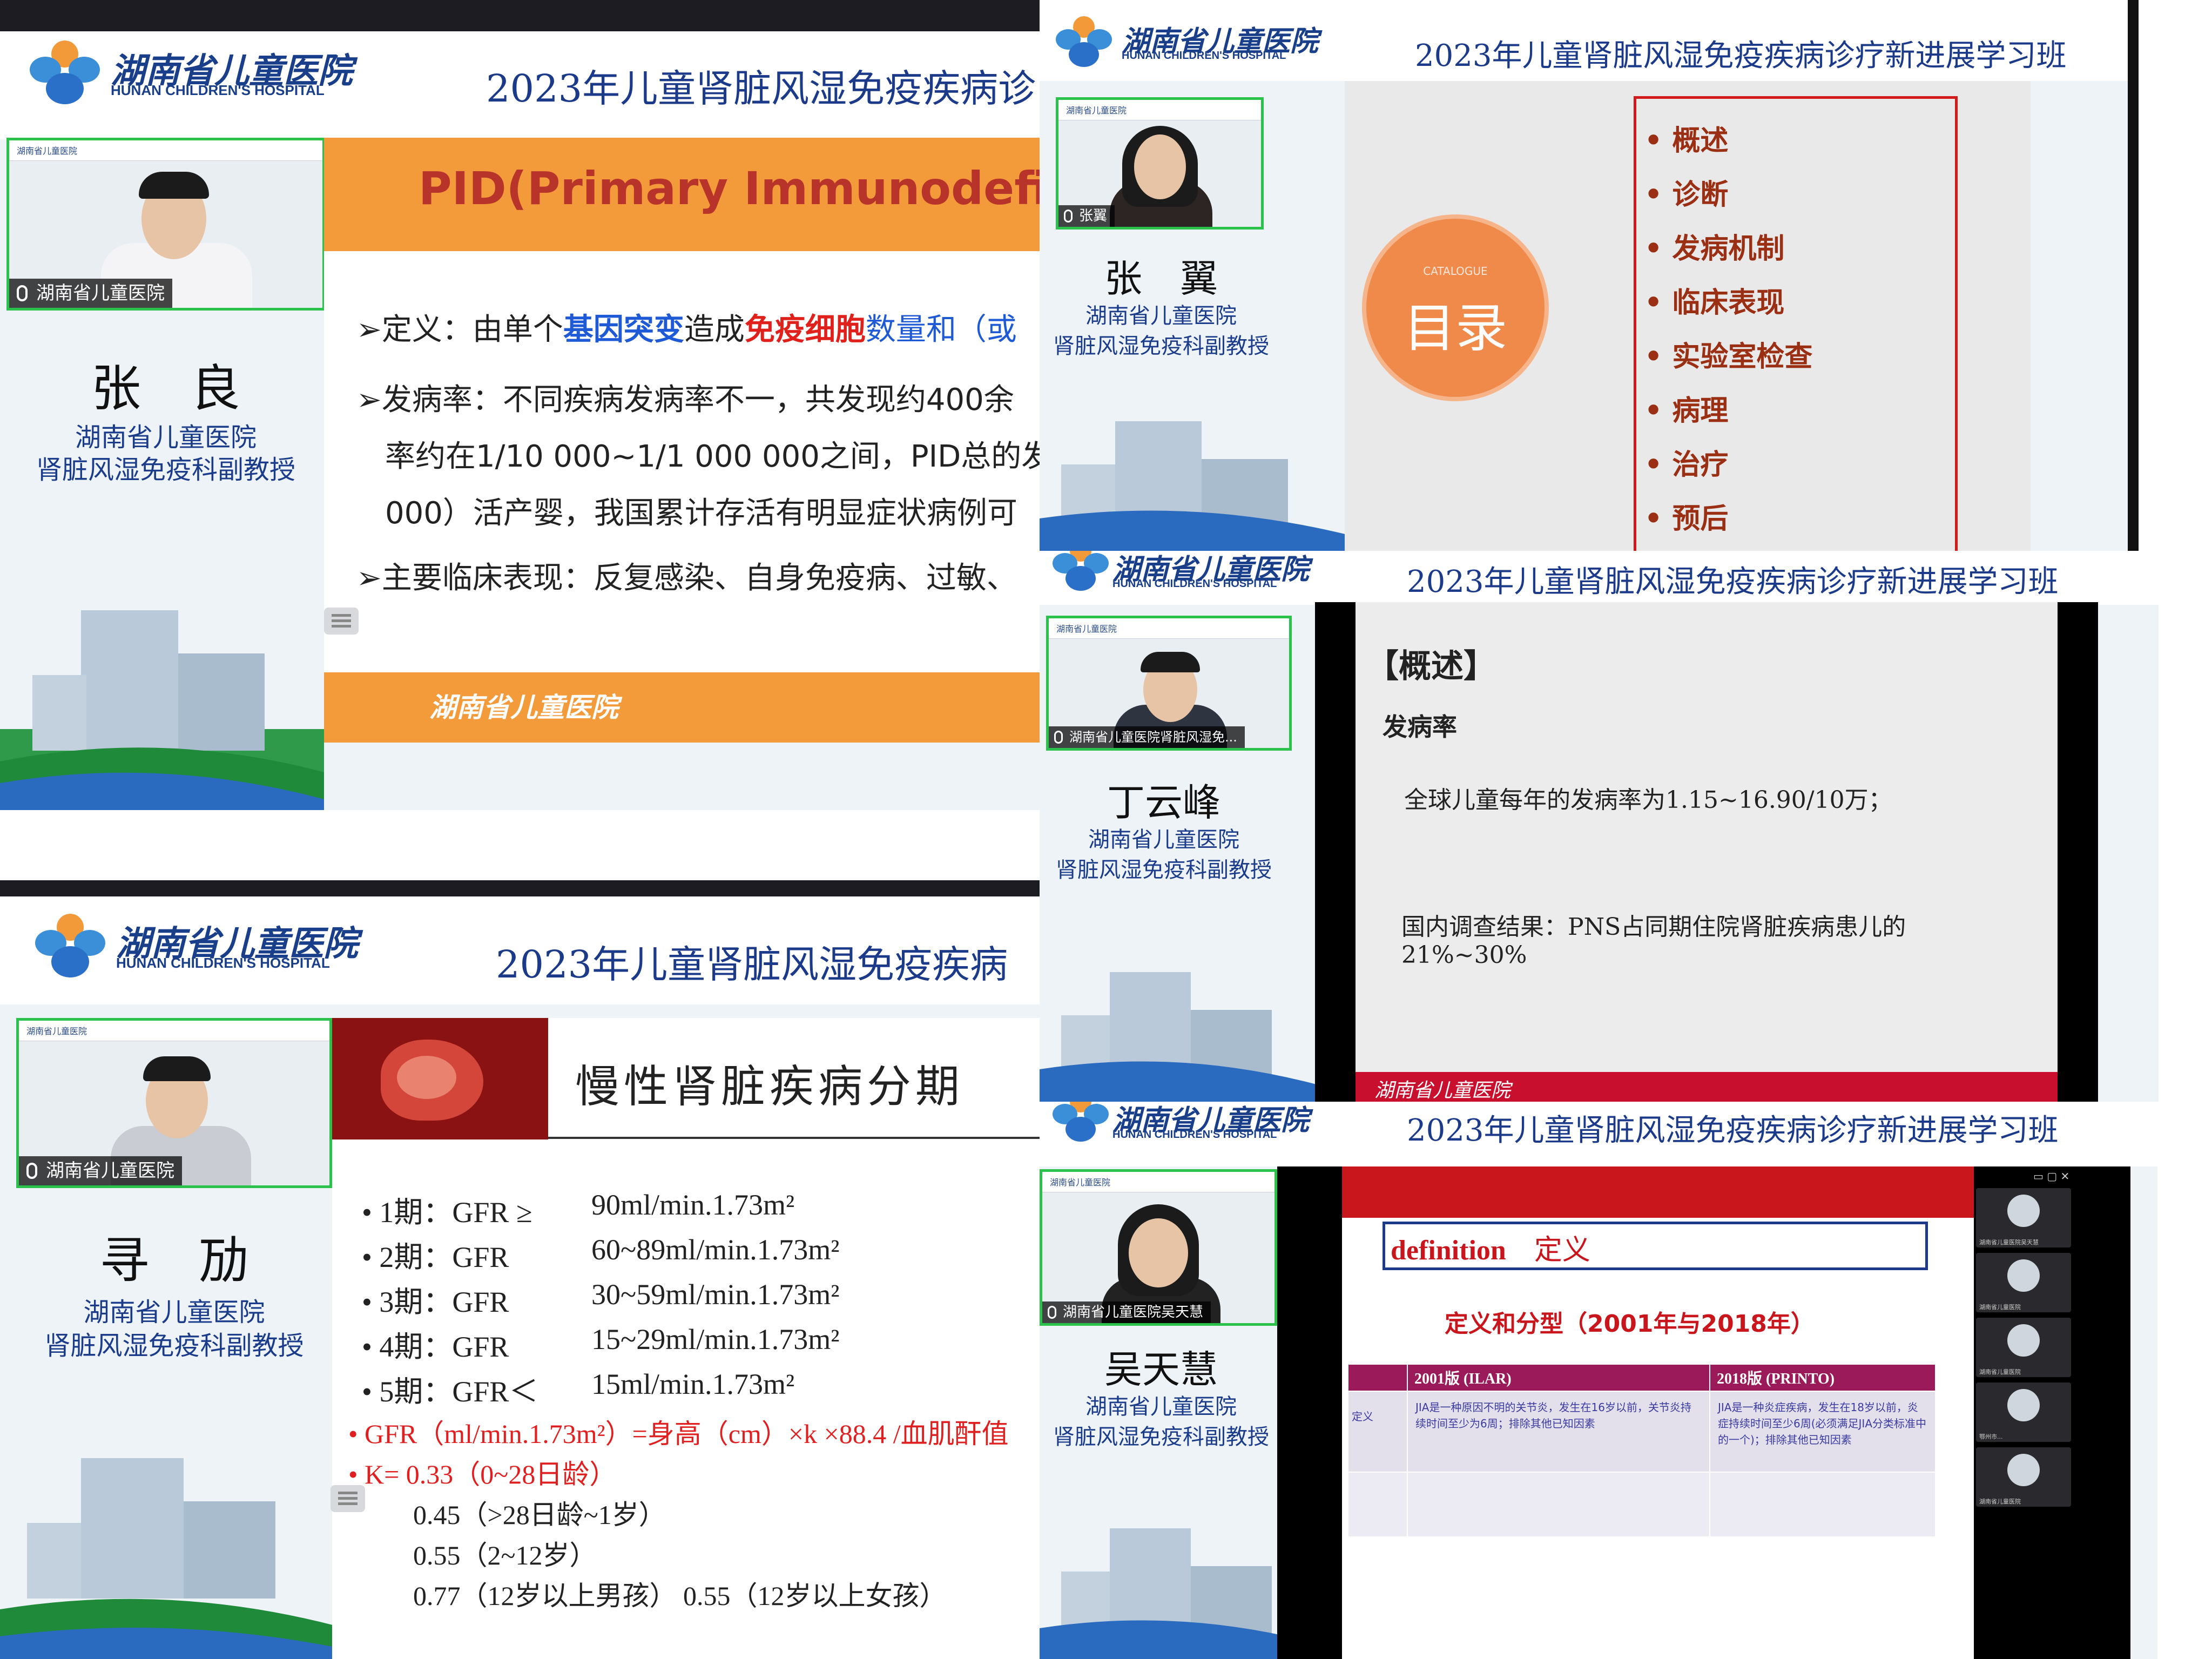 This screenshot has width=2212, height=1659. What do you see at coordinates (1455, 271) in the screenshot?
I see `catalogue-label-en: CATALOGUE` at bounding box center [1455, 271].